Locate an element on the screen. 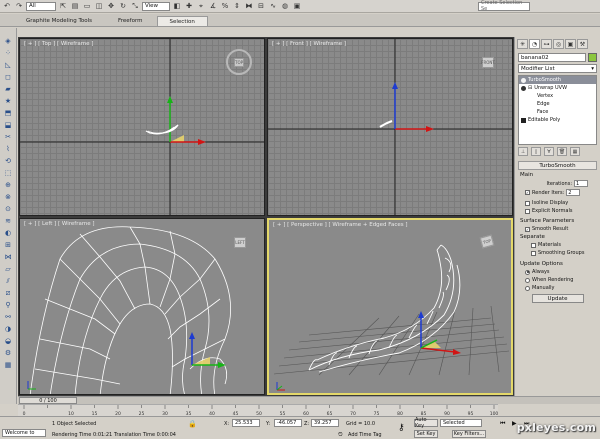  lock-selection-icon: 🔒 is located at coordinates (192, 424).